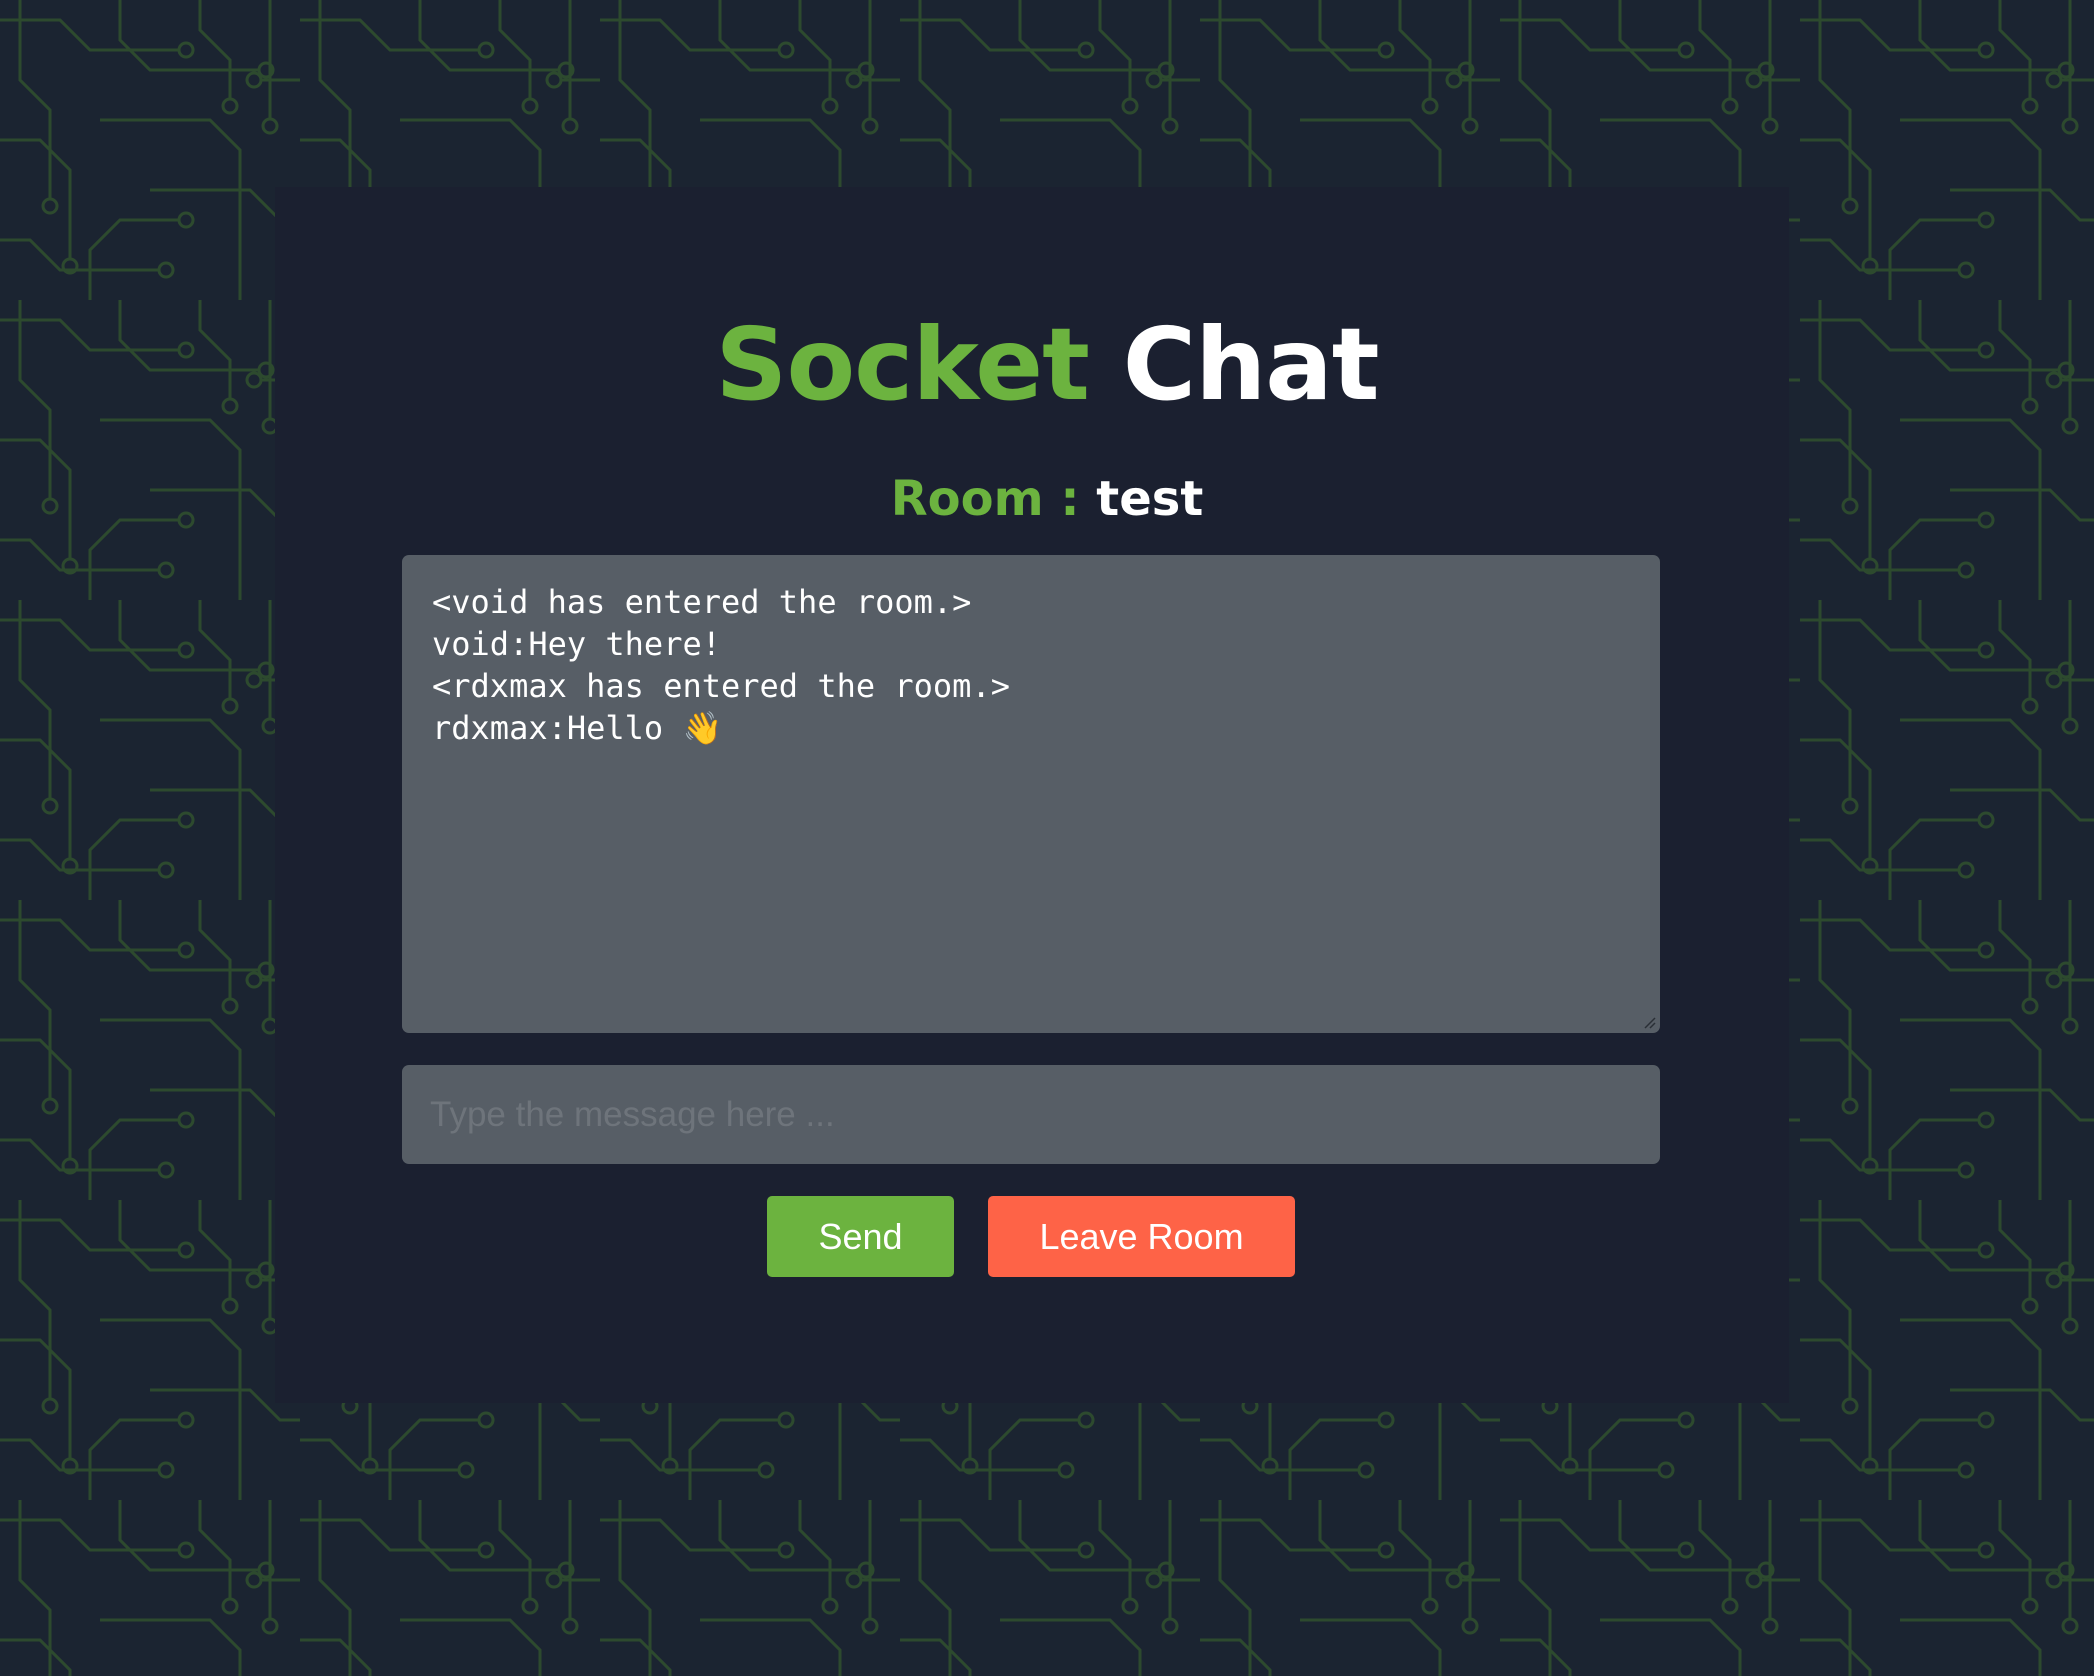 This screenshot has width=2094, height=1676. I want to click on resize-handle-icon, so click(1649, 1022).